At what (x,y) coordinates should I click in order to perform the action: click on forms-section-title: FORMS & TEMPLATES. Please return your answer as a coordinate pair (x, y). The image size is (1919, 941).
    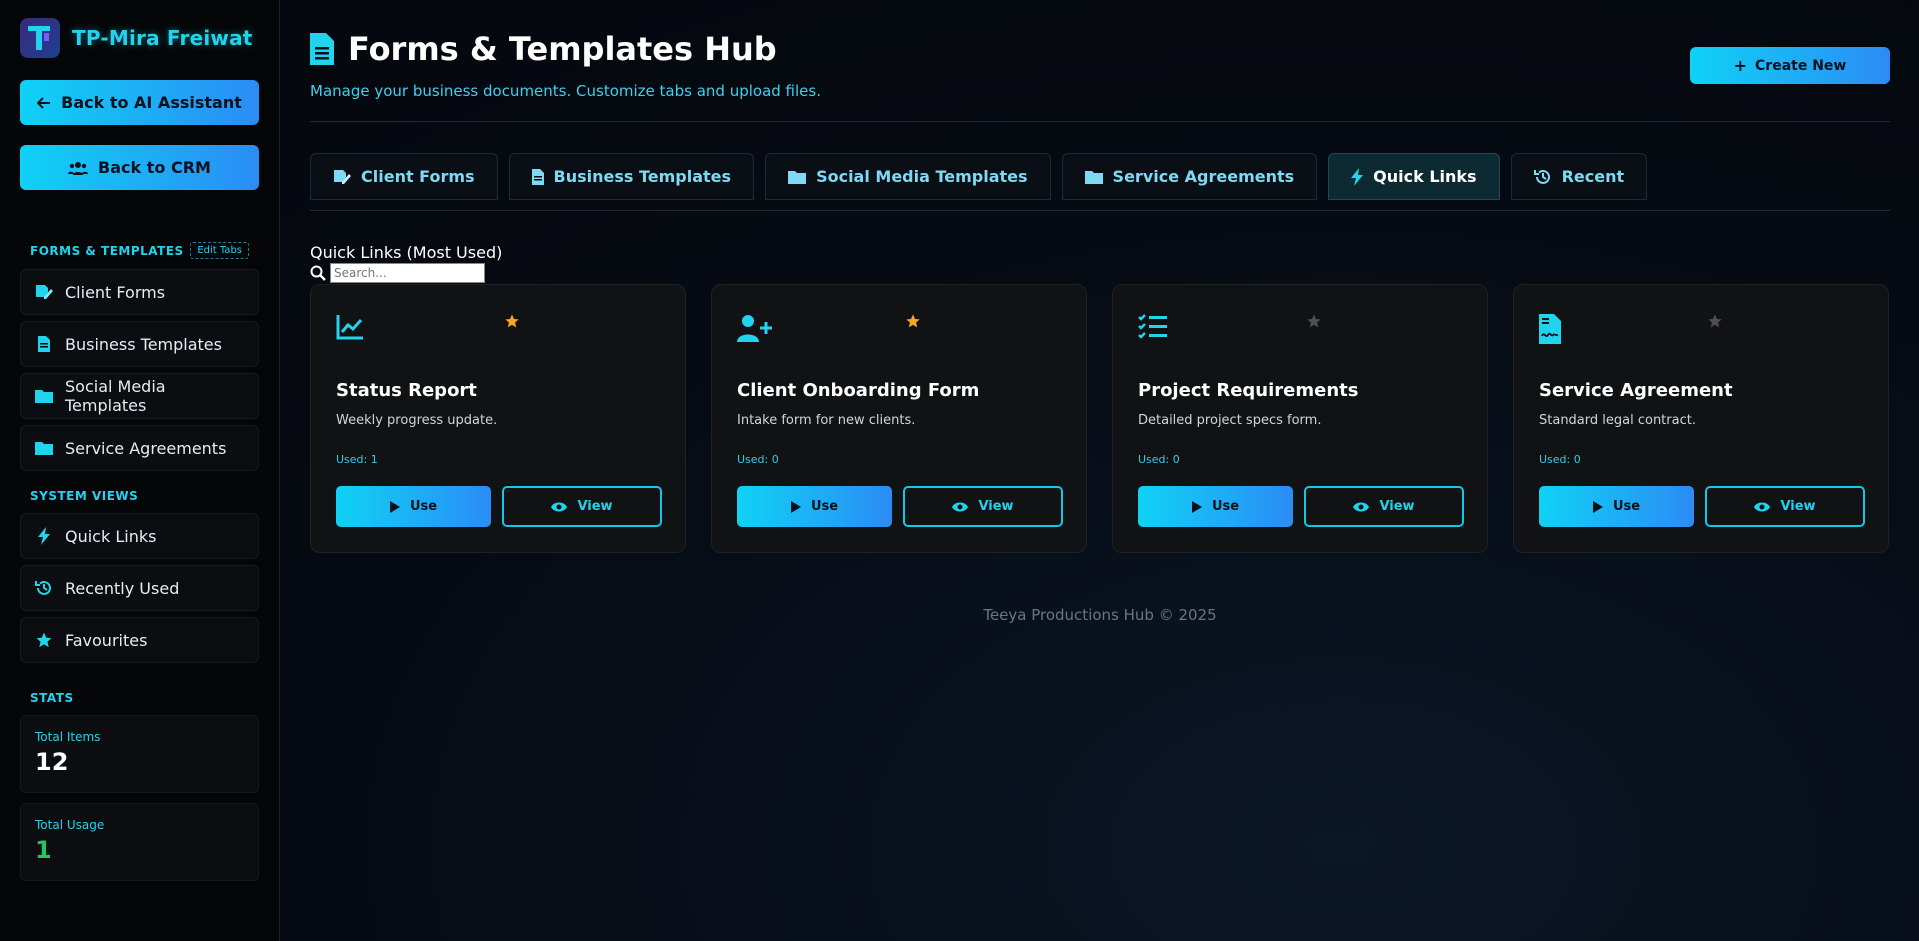
    Looking at the image, I should click on (107, 250).